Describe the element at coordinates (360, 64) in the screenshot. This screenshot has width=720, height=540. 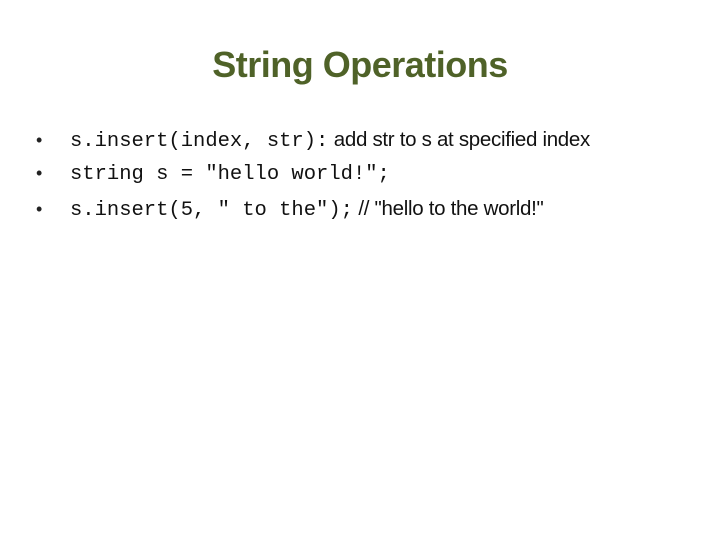
I see `slide-title: String Operations` at that location.